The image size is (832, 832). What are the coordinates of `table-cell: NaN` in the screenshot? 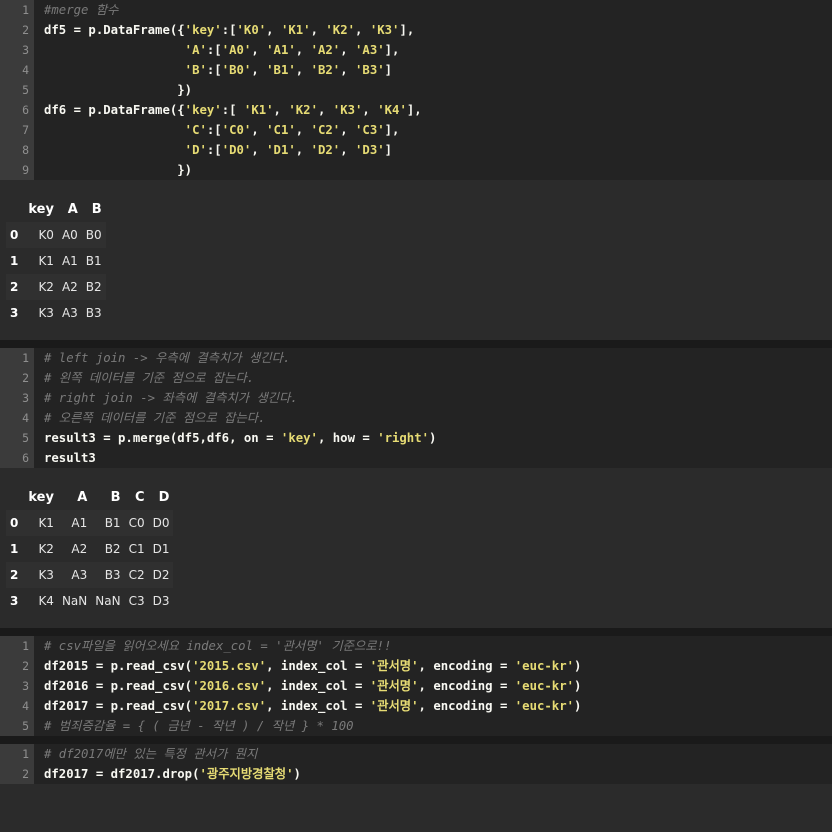 It's located at (74, 601).